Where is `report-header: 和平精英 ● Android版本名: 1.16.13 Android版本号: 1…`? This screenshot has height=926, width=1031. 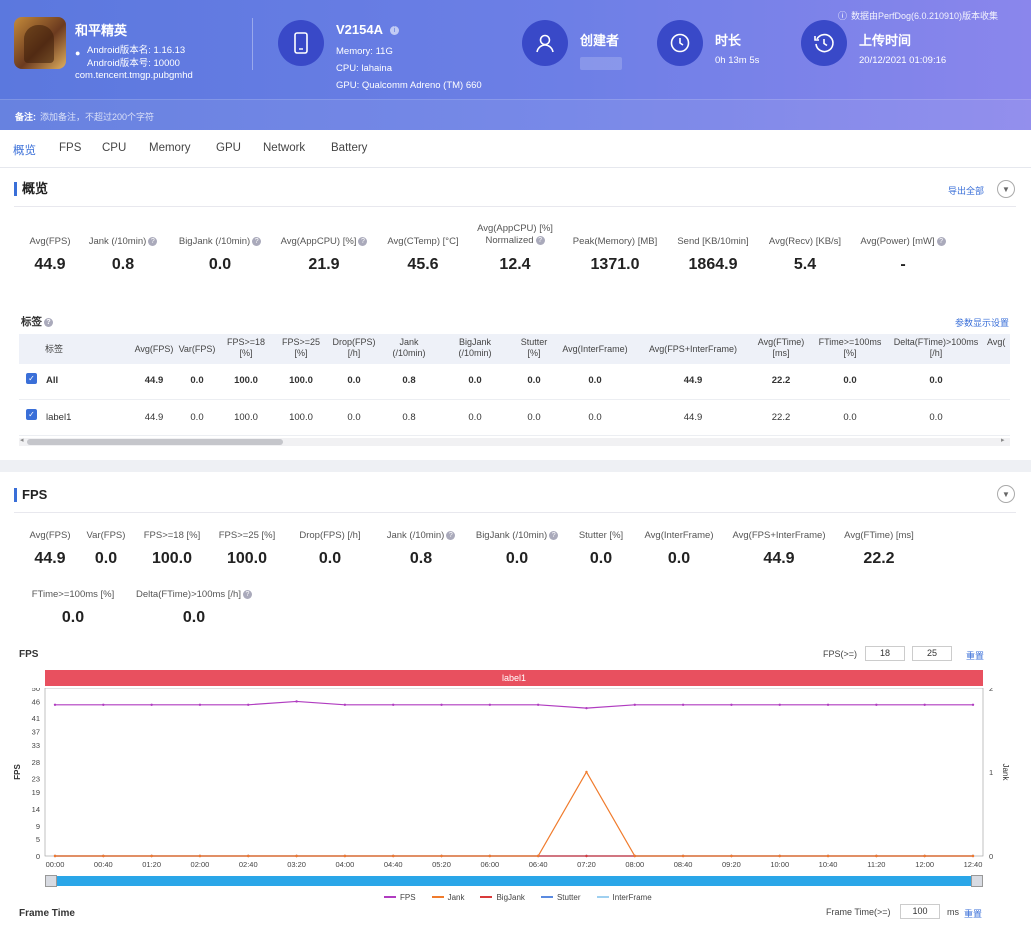
report-header: 和平精英 ● Android版本名: 1.16.13 Android版本号: 1… is located at coordinates (515, 65).